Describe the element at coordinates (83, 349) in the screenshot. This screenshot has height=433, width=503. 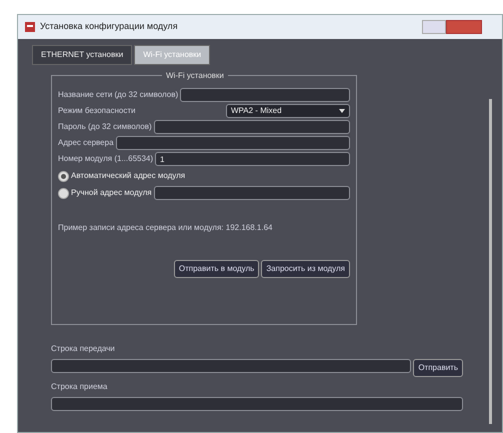
I see `field-label: Строка передачи` at that location.